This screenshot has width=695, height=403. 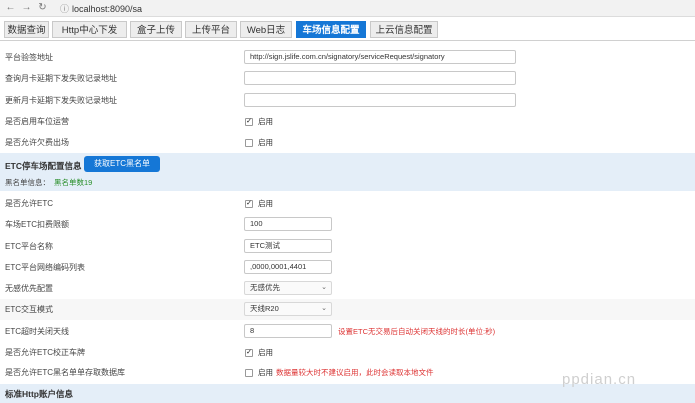 What do you see at coordinates (122, 164) in the screenshot?
I see `get-etc-blacklist-button: 获取ETC黑名单` at bounding box center [122, 164].